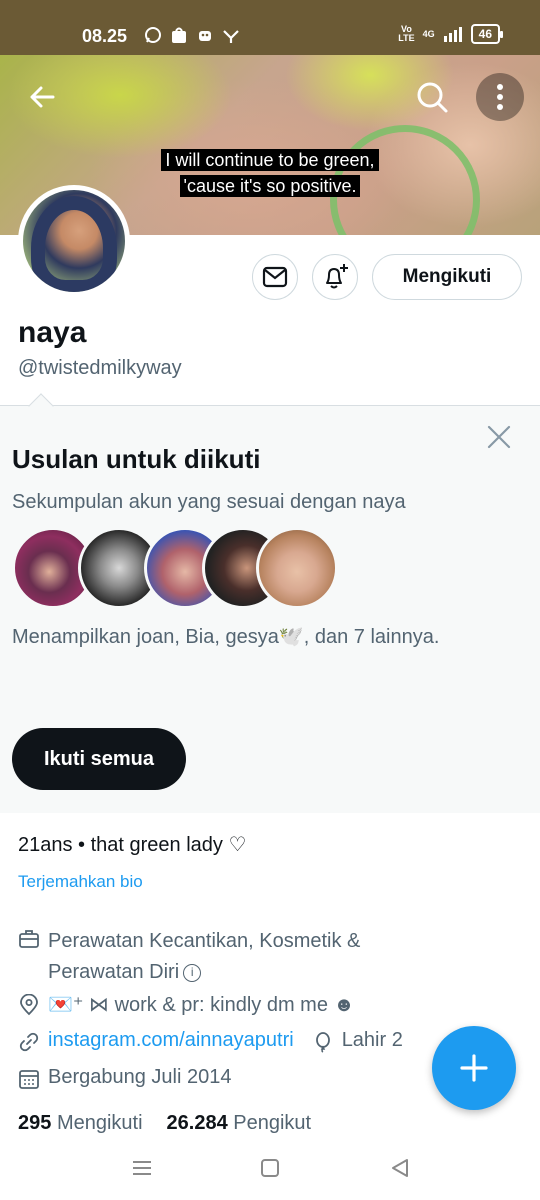 This screenshot has height=1200, width=540. What do you see at coordinates (272, 1123) in the screenshot?
I see `followers-label: Pengikut` at bounding box center [272, 1123].